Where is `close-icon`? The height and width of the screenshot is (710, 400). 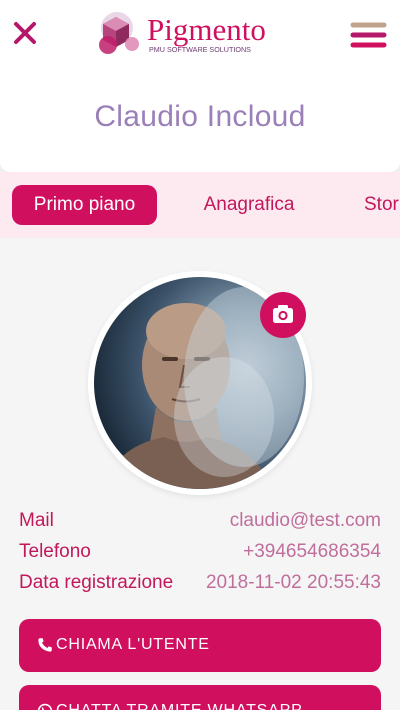
close-icon is located at coordinates (25, 33).